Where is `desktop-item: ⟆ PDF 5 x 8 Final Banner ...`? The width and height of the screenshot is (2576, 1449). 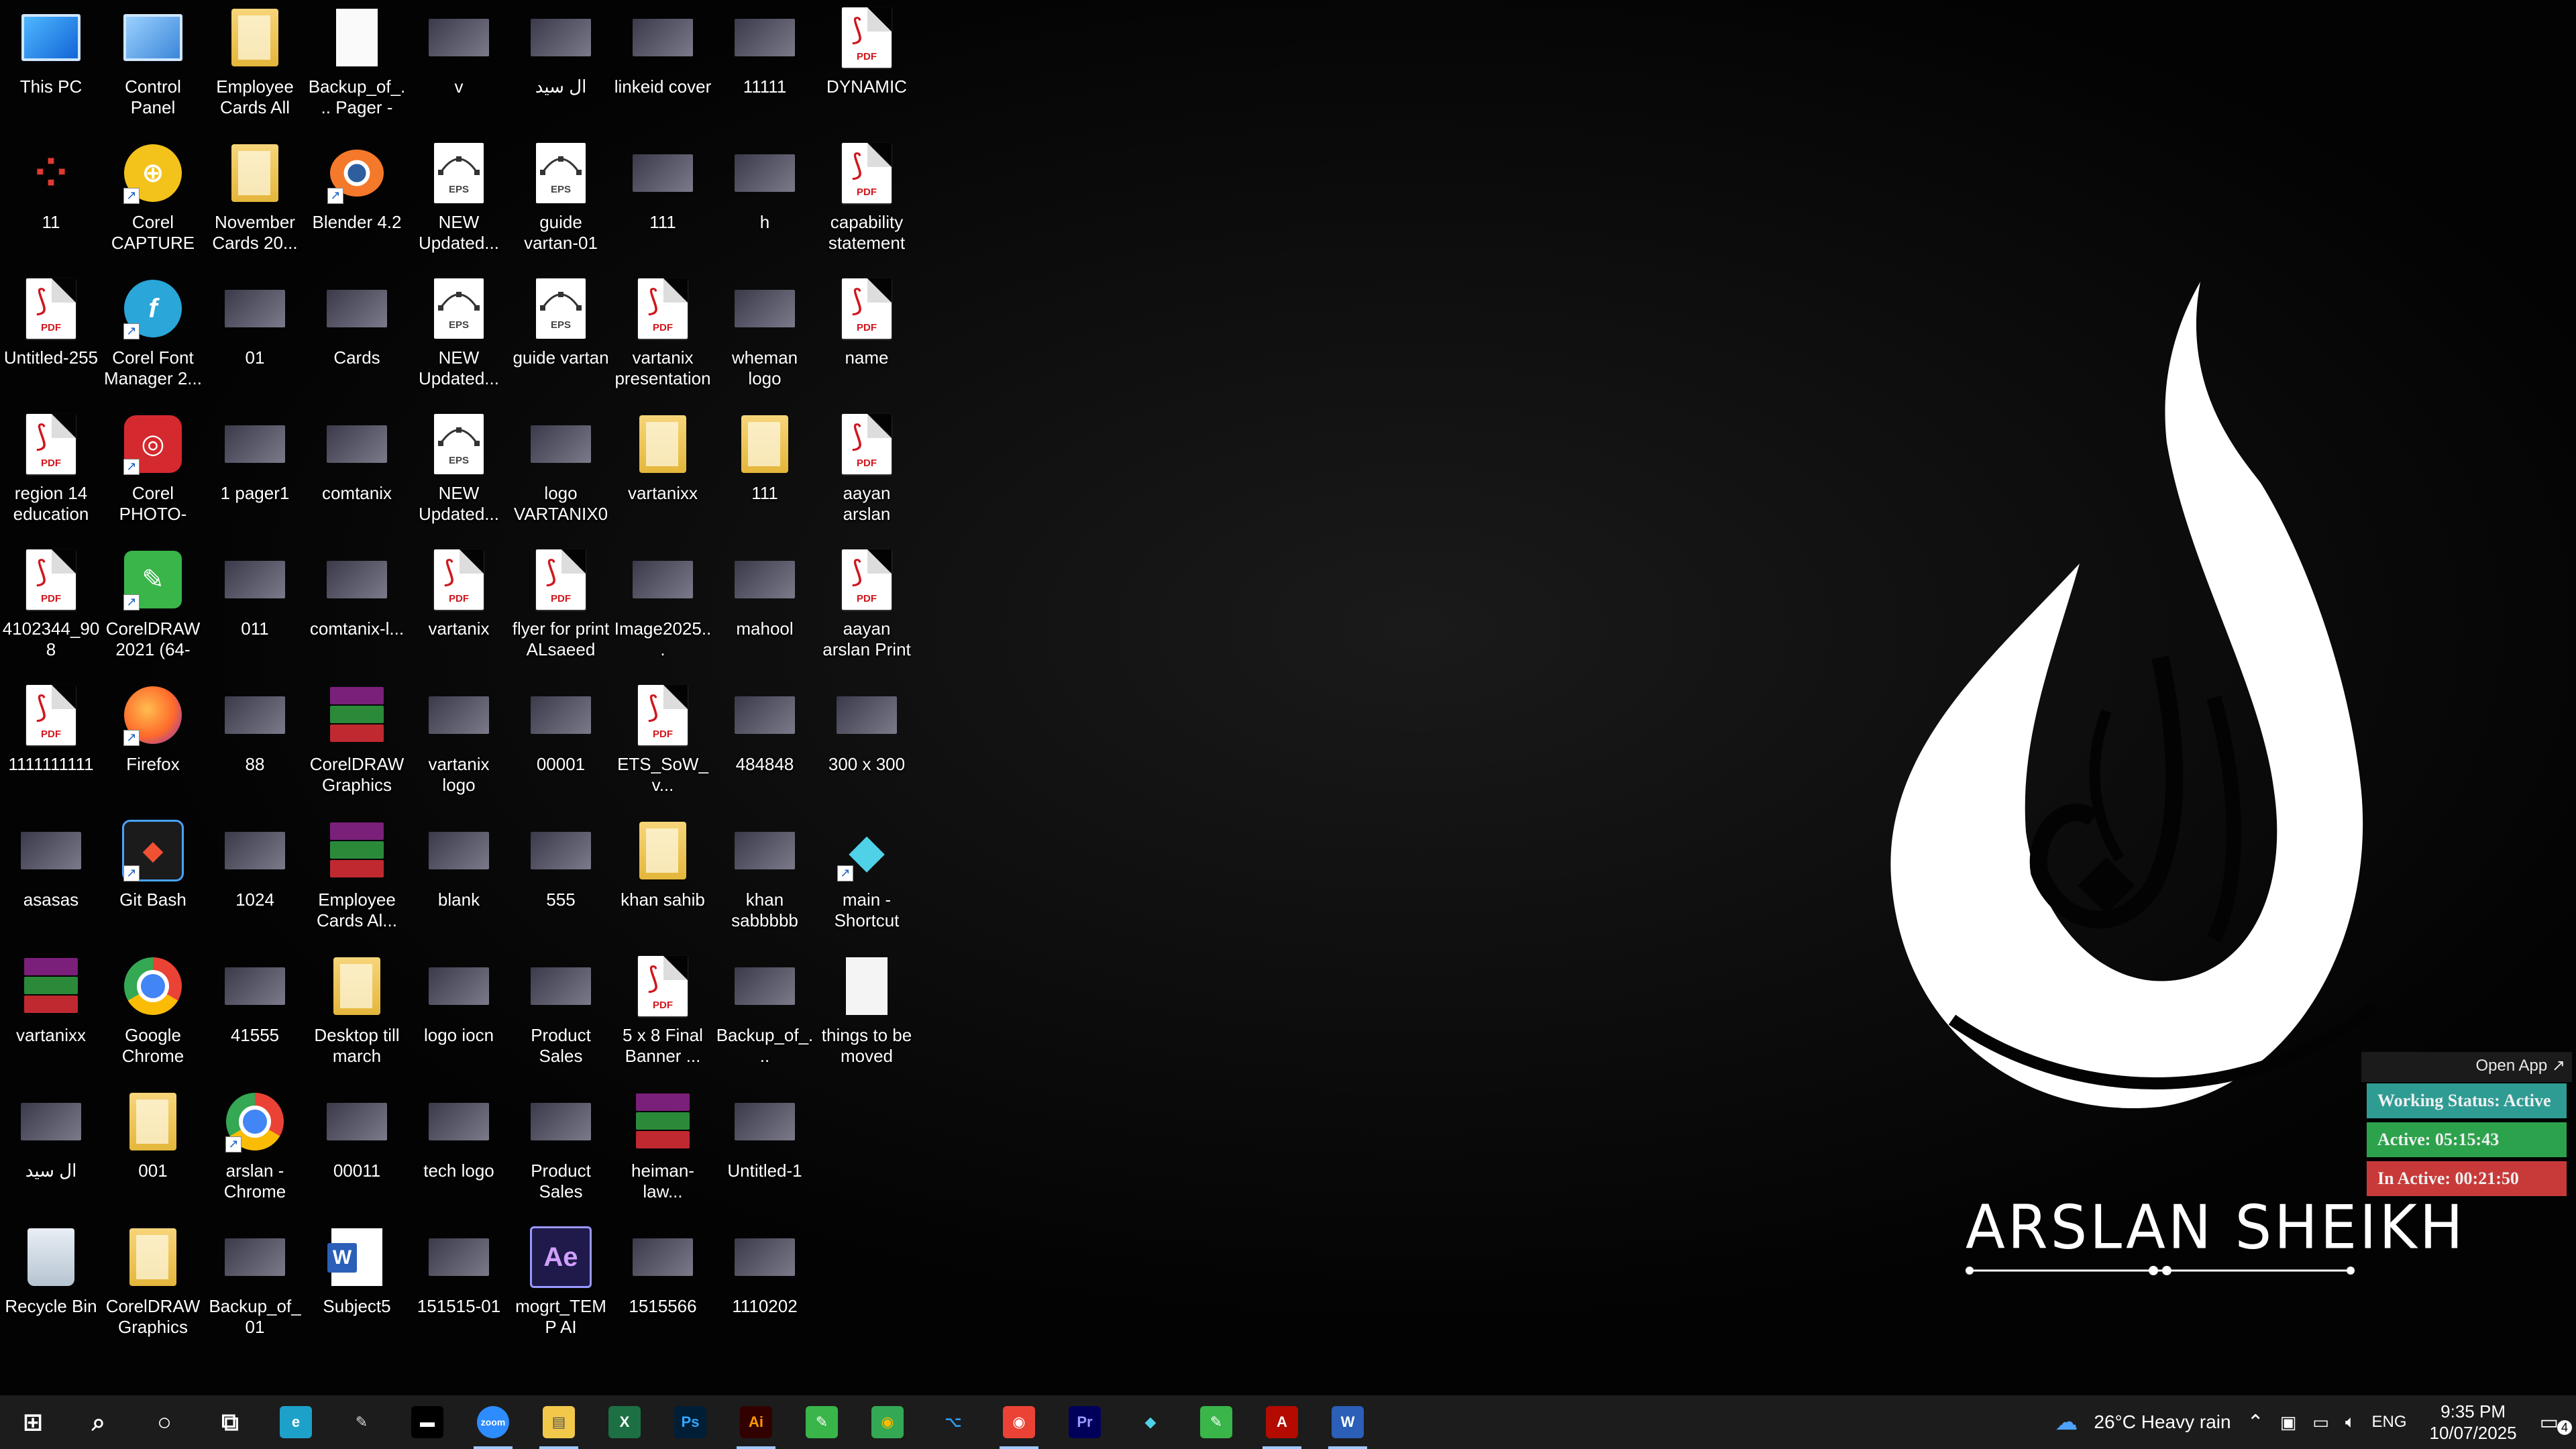 desktop-item: ⟆ PDF 5 x 8 Final Banner ... is located at coordinates (663, 1016).